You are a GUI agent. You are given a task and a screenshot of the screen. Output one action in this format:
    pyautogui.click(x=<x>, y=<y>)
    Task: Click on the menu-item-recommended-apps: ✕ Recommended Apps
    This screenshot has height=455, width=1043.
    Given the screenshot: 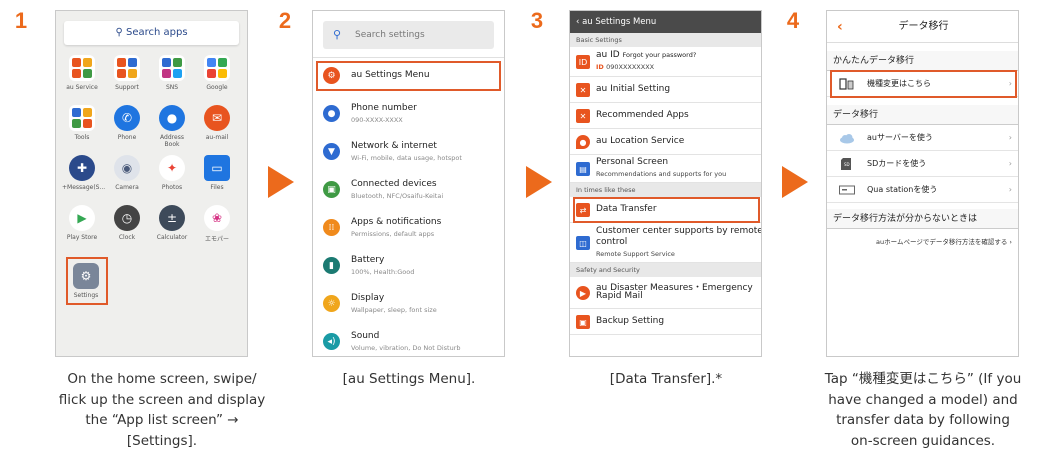 What is the action you would take?
    pyautogui.click(x=665, y=116)
    